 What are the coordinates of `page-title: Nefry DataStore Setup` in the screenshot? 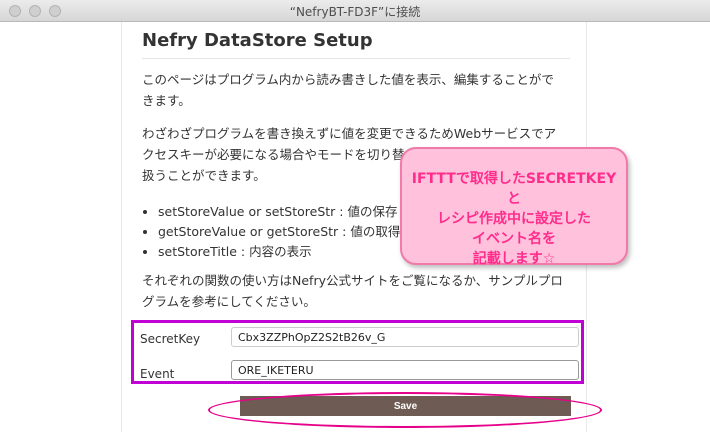 It's located at (257, 40).